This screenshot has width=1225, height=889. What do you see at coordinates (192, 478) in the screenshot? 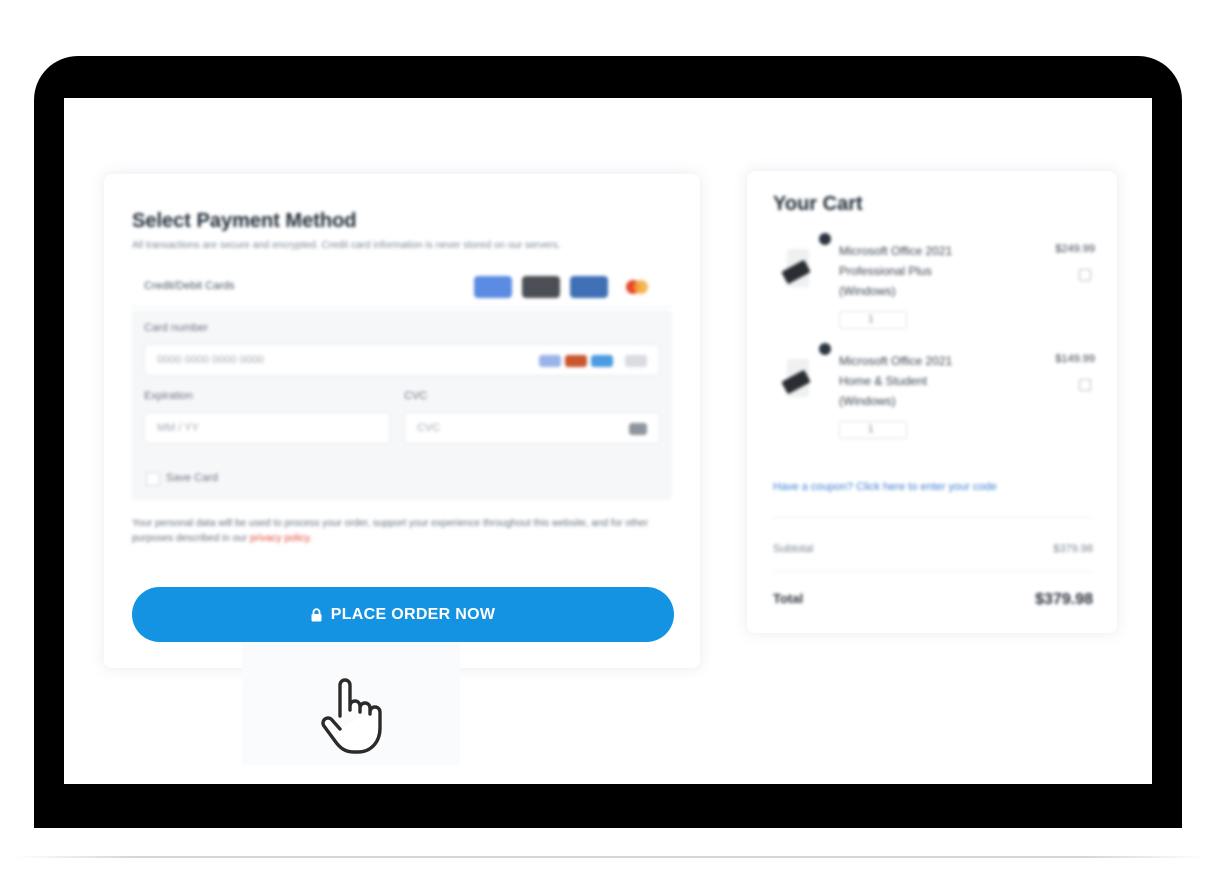
I see `save-card-label: Save Card` at bounding box center [192, 478].